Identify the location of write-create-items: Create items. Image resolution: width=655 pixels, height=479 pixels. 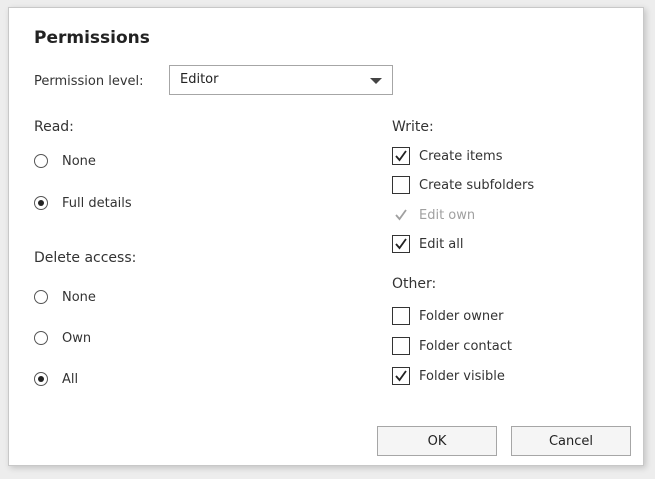
(447, 156).